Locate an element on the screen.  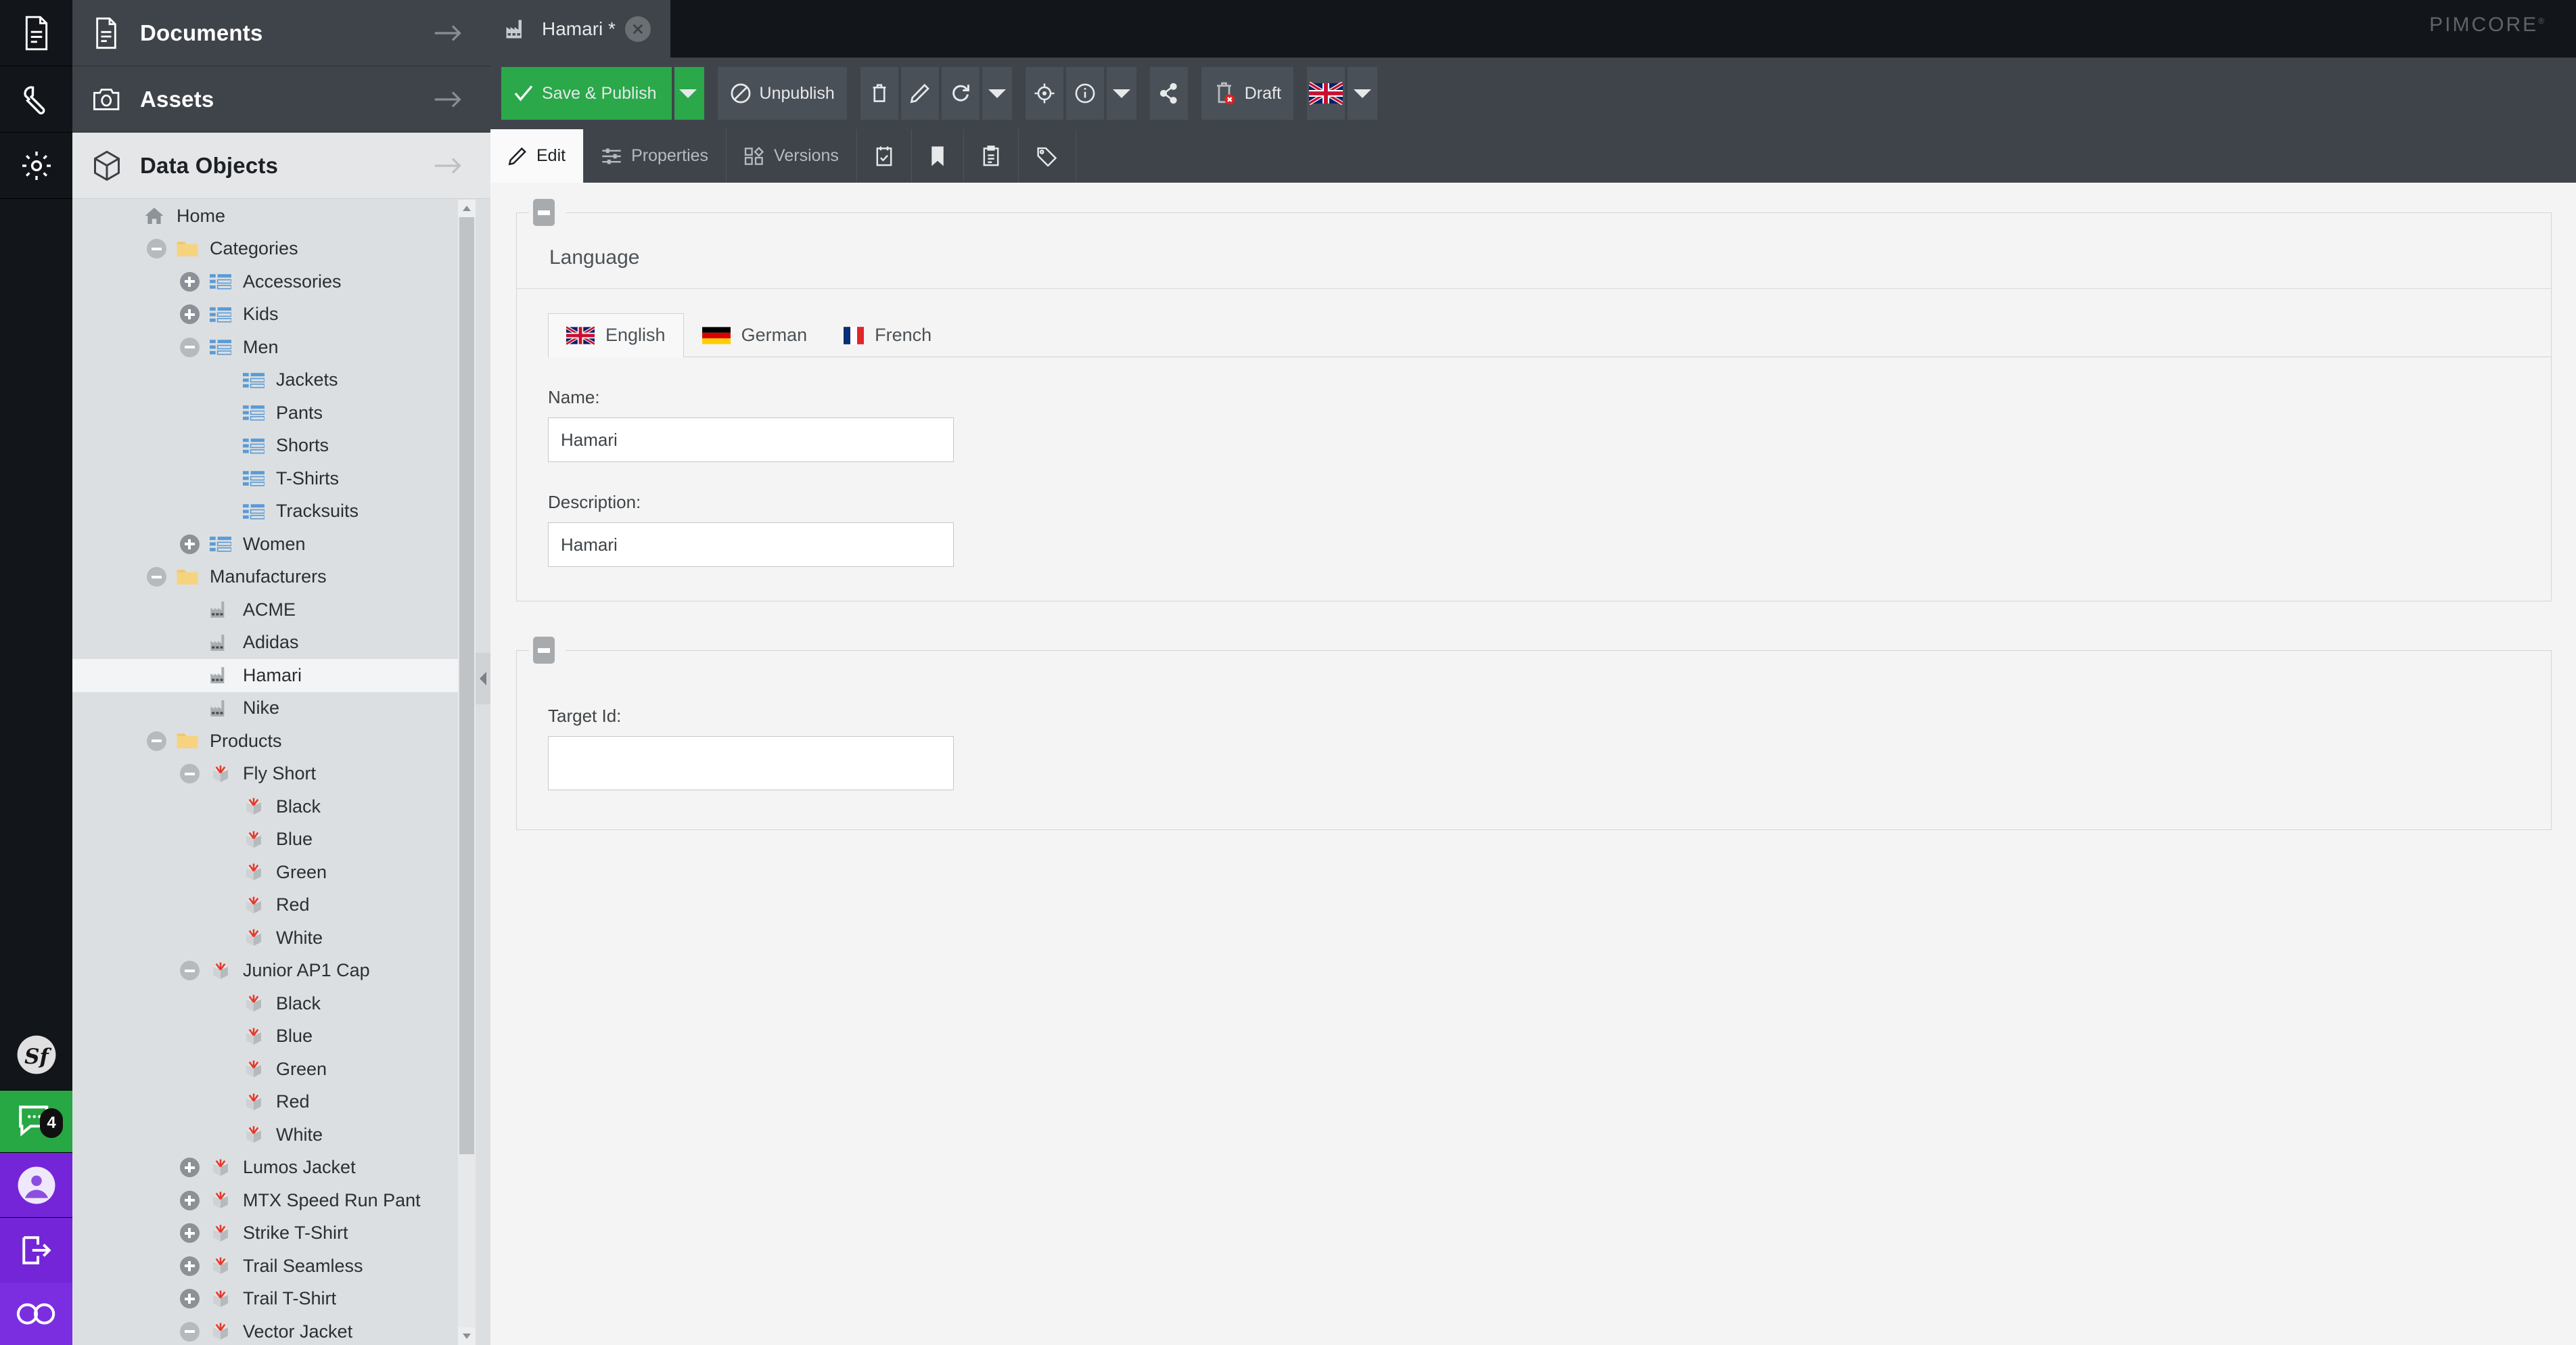
document-tab-hamari: Hamari * is located at coordinates (580, 29).